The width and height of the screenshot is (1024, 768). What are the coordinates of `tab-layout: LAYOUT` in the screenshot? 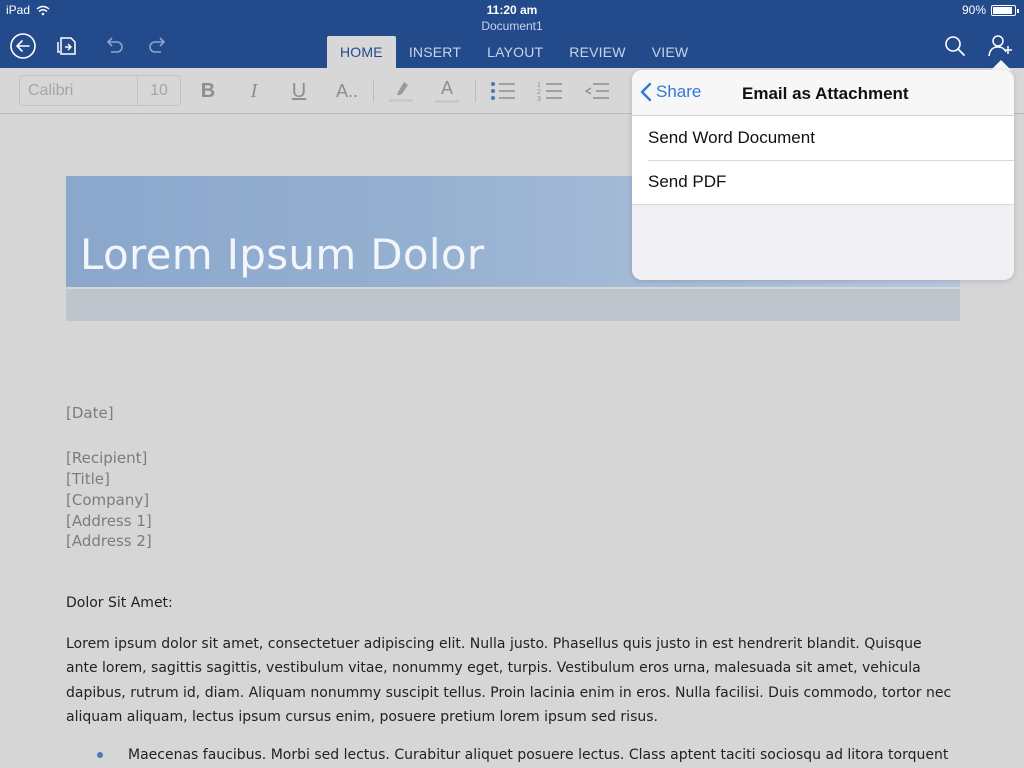 It's located at (515, 52).